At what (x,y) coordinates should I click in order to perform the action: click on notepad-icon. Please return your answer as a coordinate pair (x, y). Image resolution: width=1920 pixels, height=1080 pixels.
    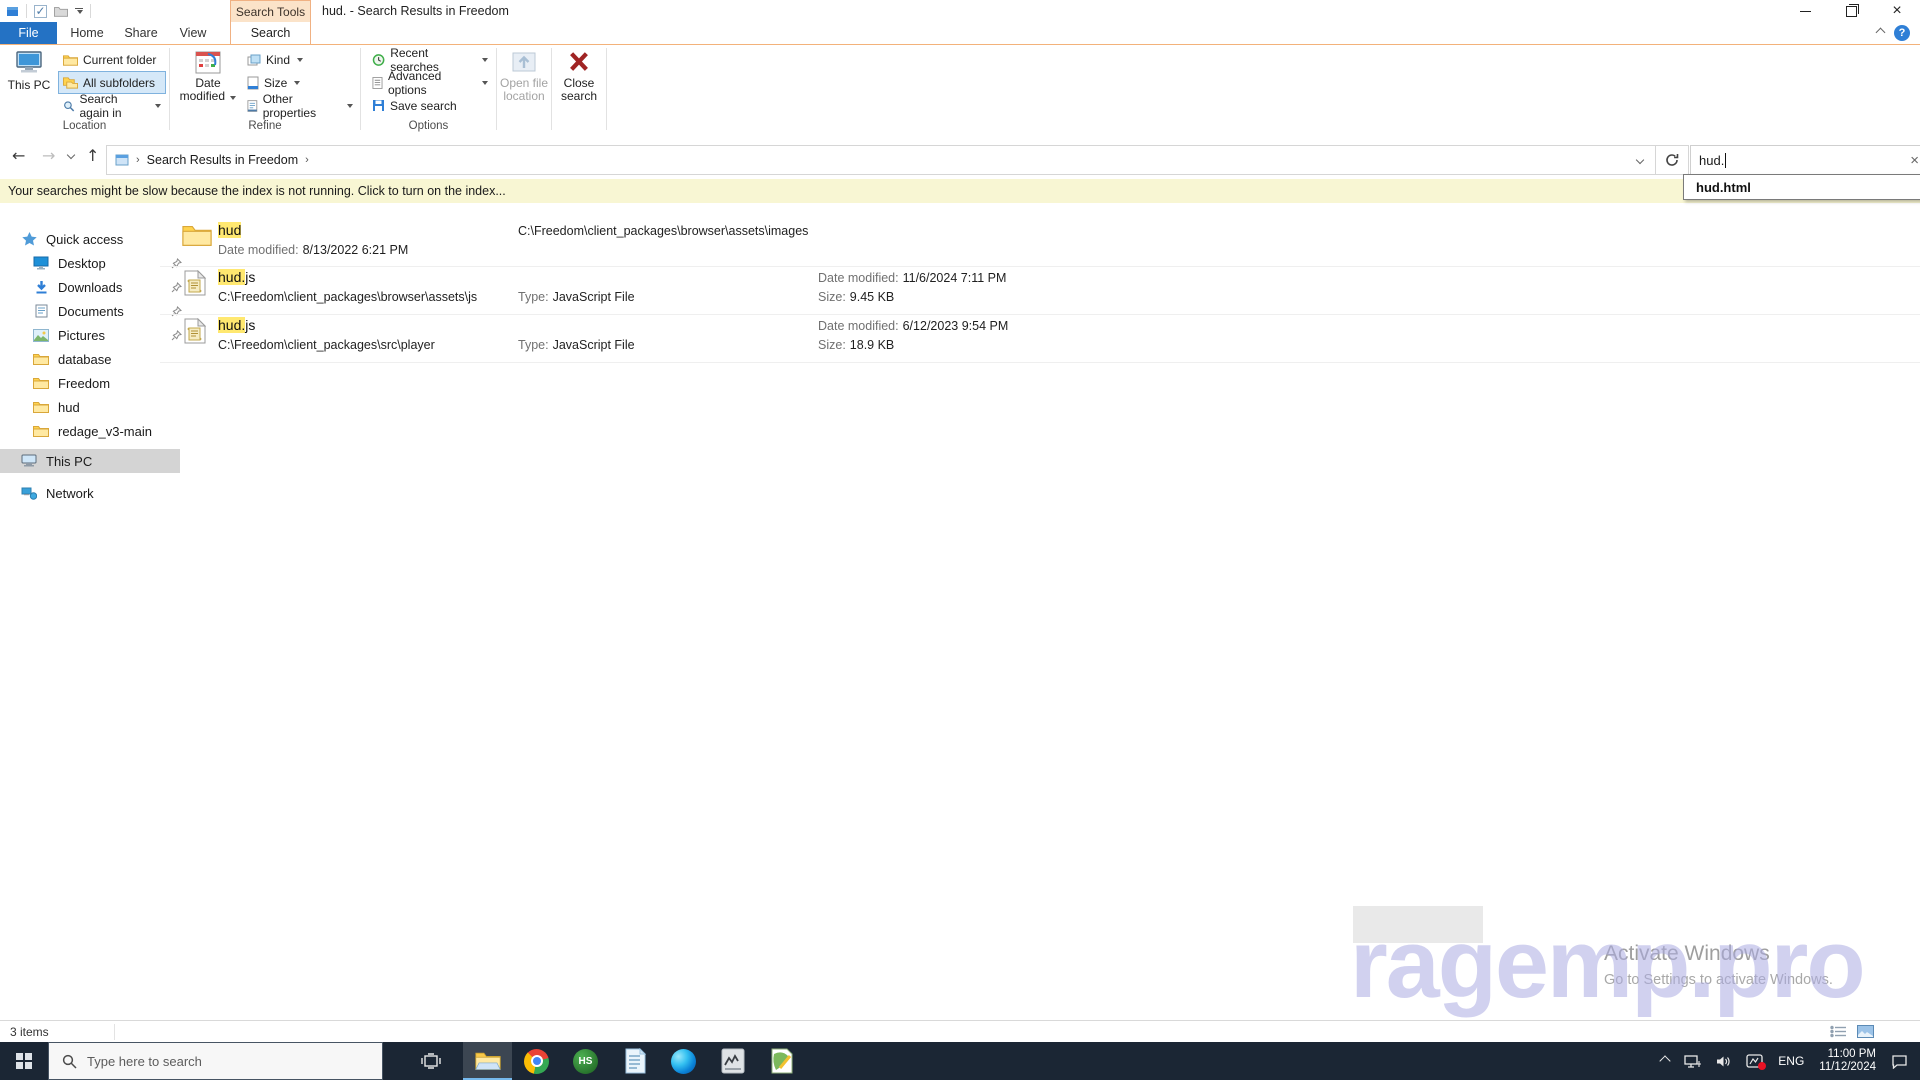
    Looking at the image, I should click on (635, 1061).